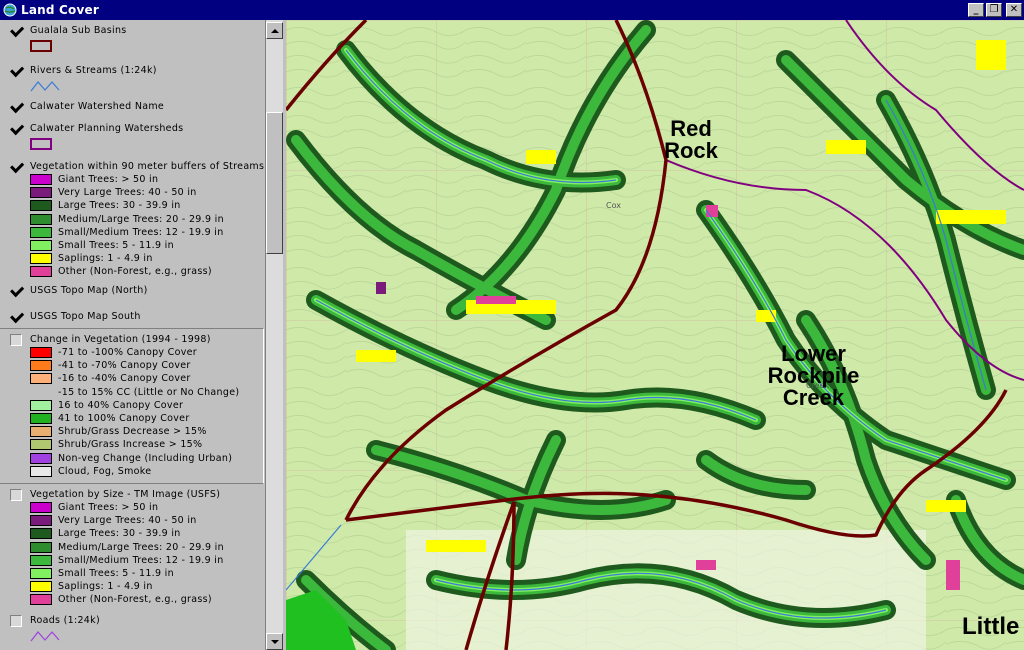 The image size is (1024, 650). I want to click on legend-entry: -41 to -70% Canopy Cover, so click(146, 365).